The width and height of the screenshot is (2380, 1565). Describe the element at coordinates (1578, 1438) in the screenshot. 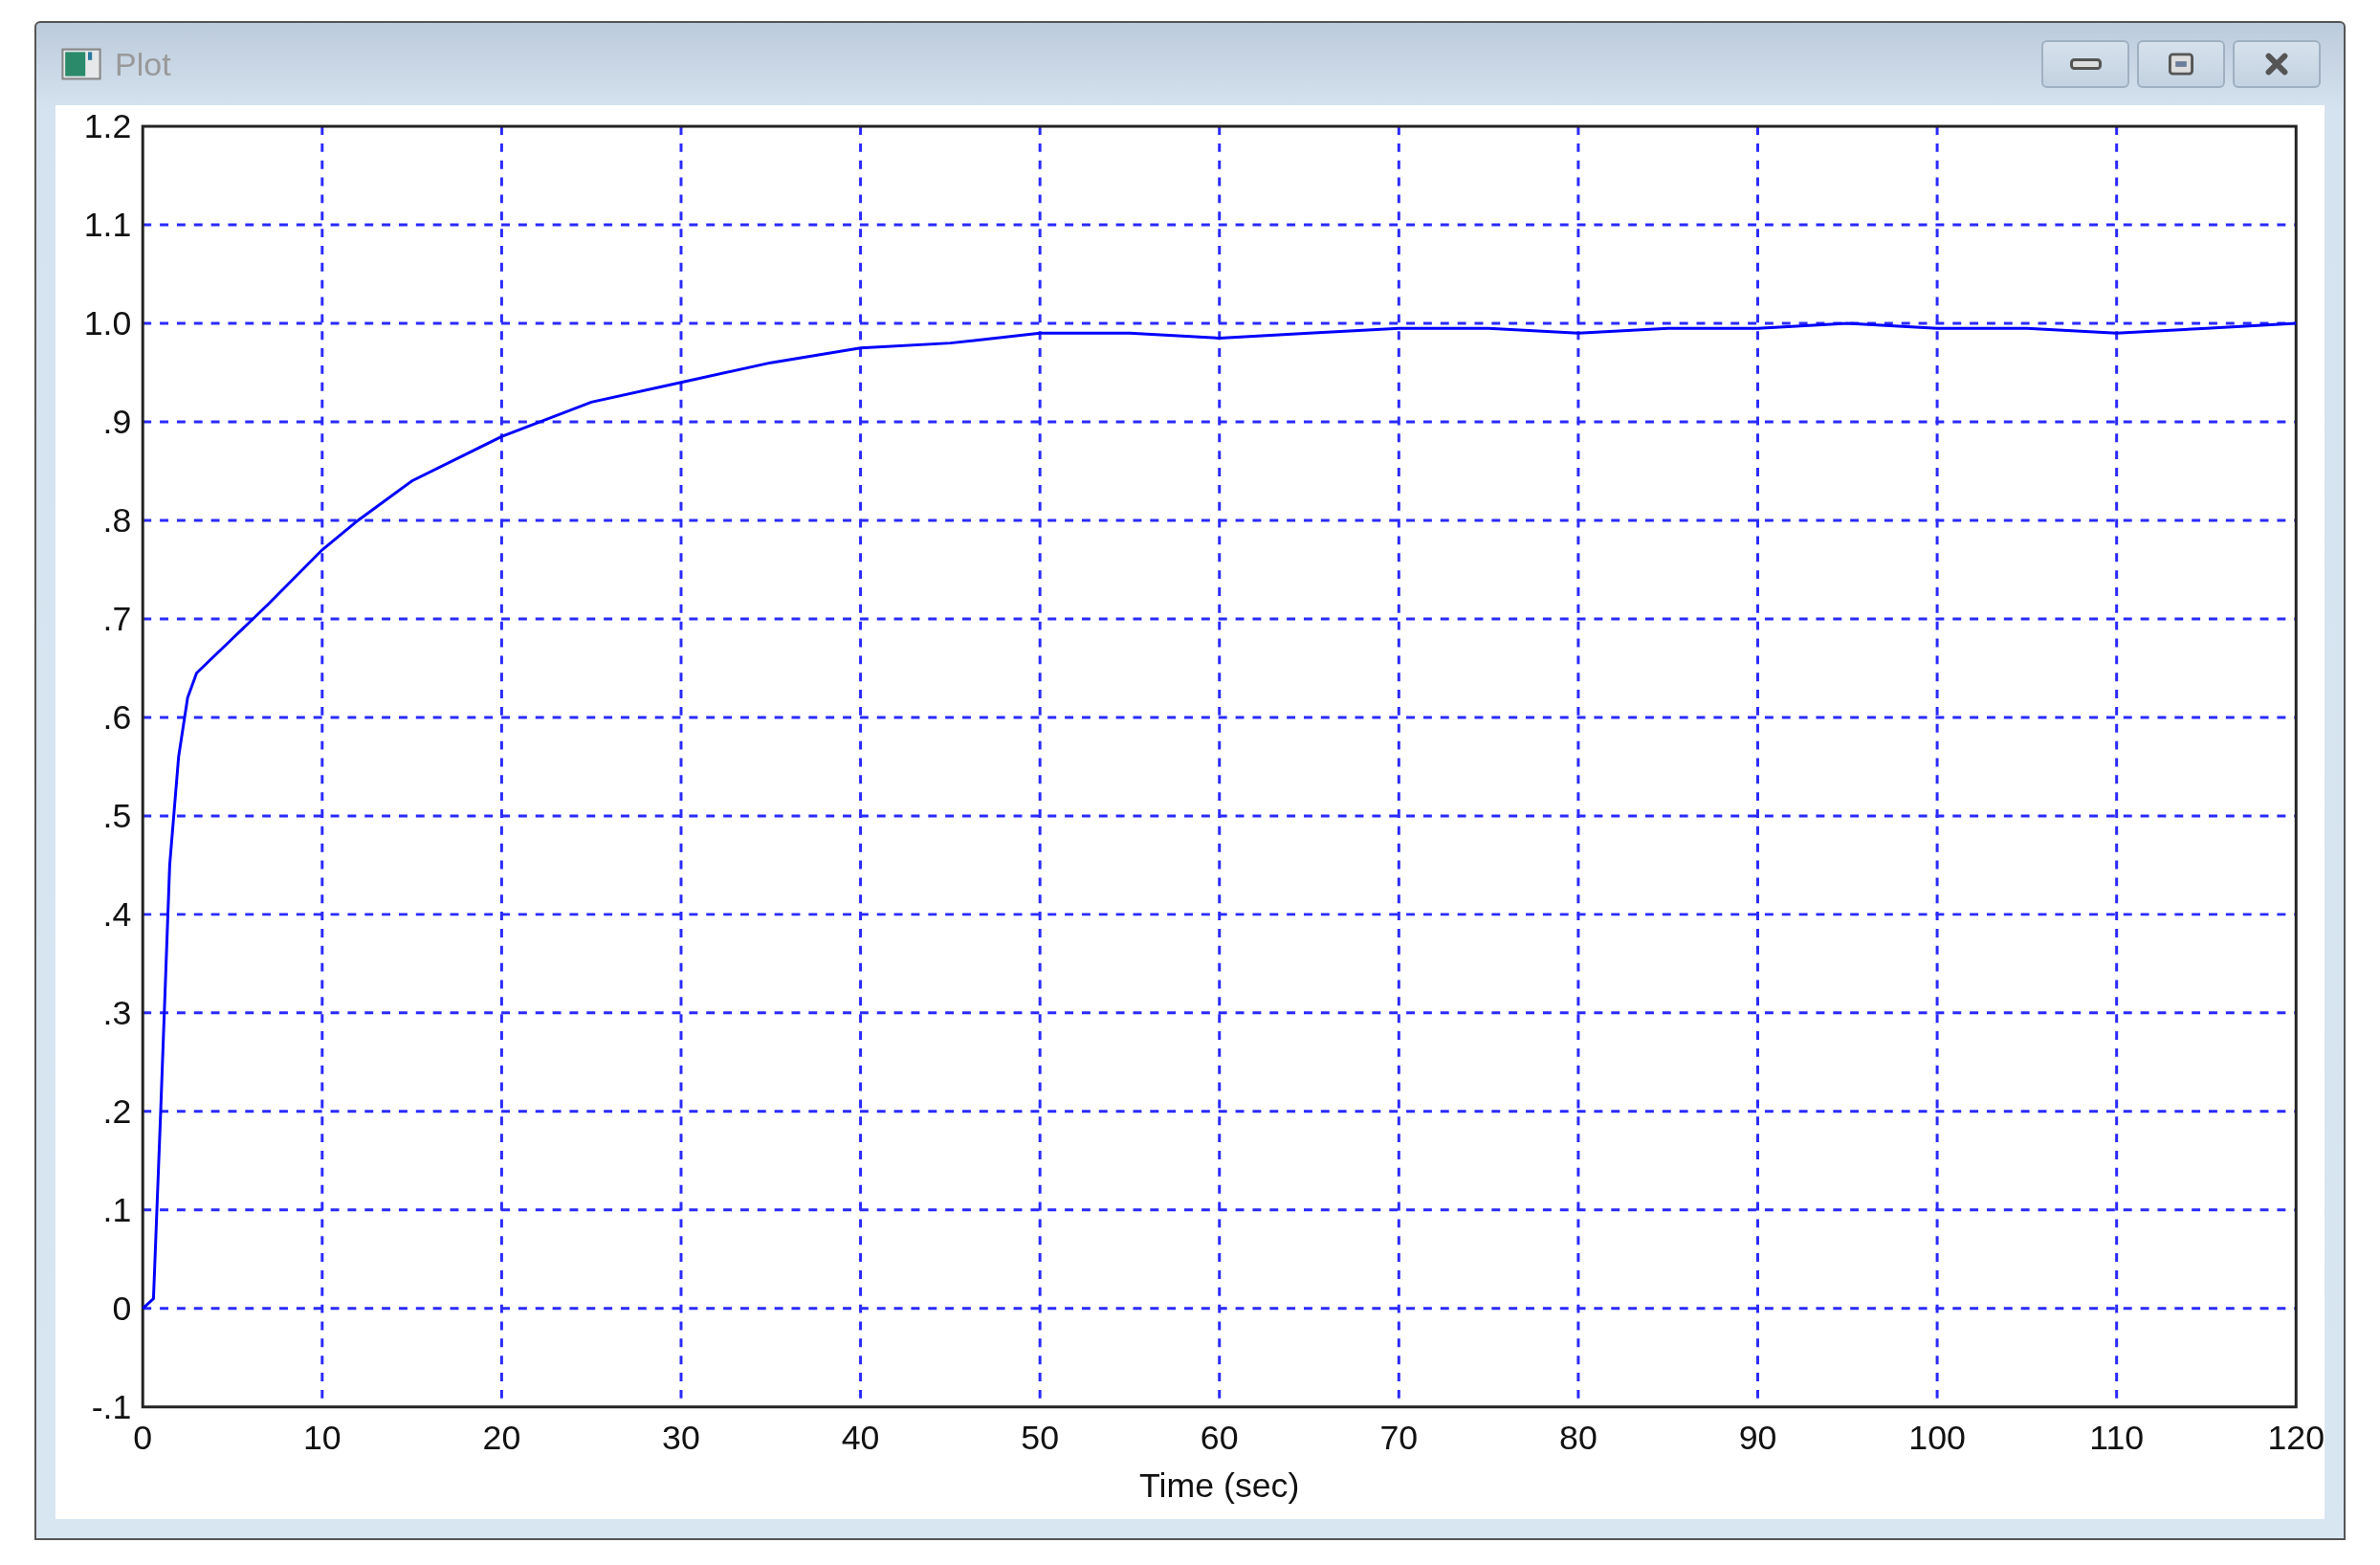

I see `x-tick-label: 80` at that location.